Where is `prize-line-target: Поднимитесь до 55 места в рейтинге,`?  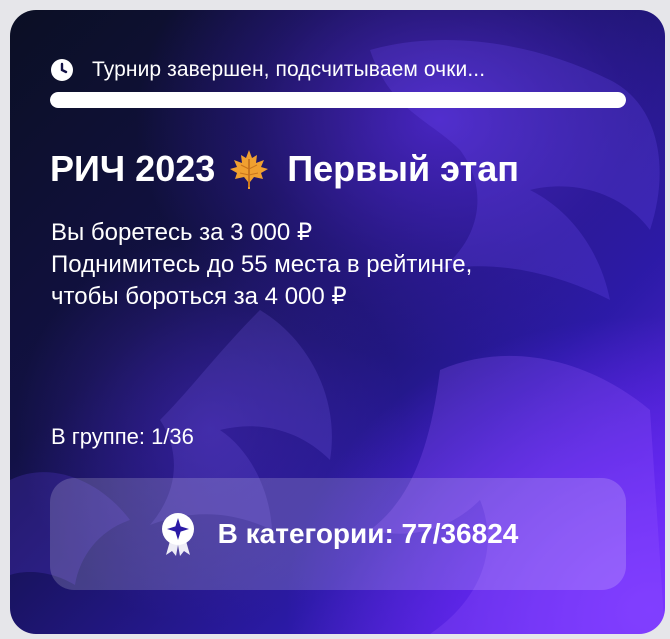 prize-line-target: Поднимитесь до 55 места в рейтинге, is located at coordinates (262, 264).